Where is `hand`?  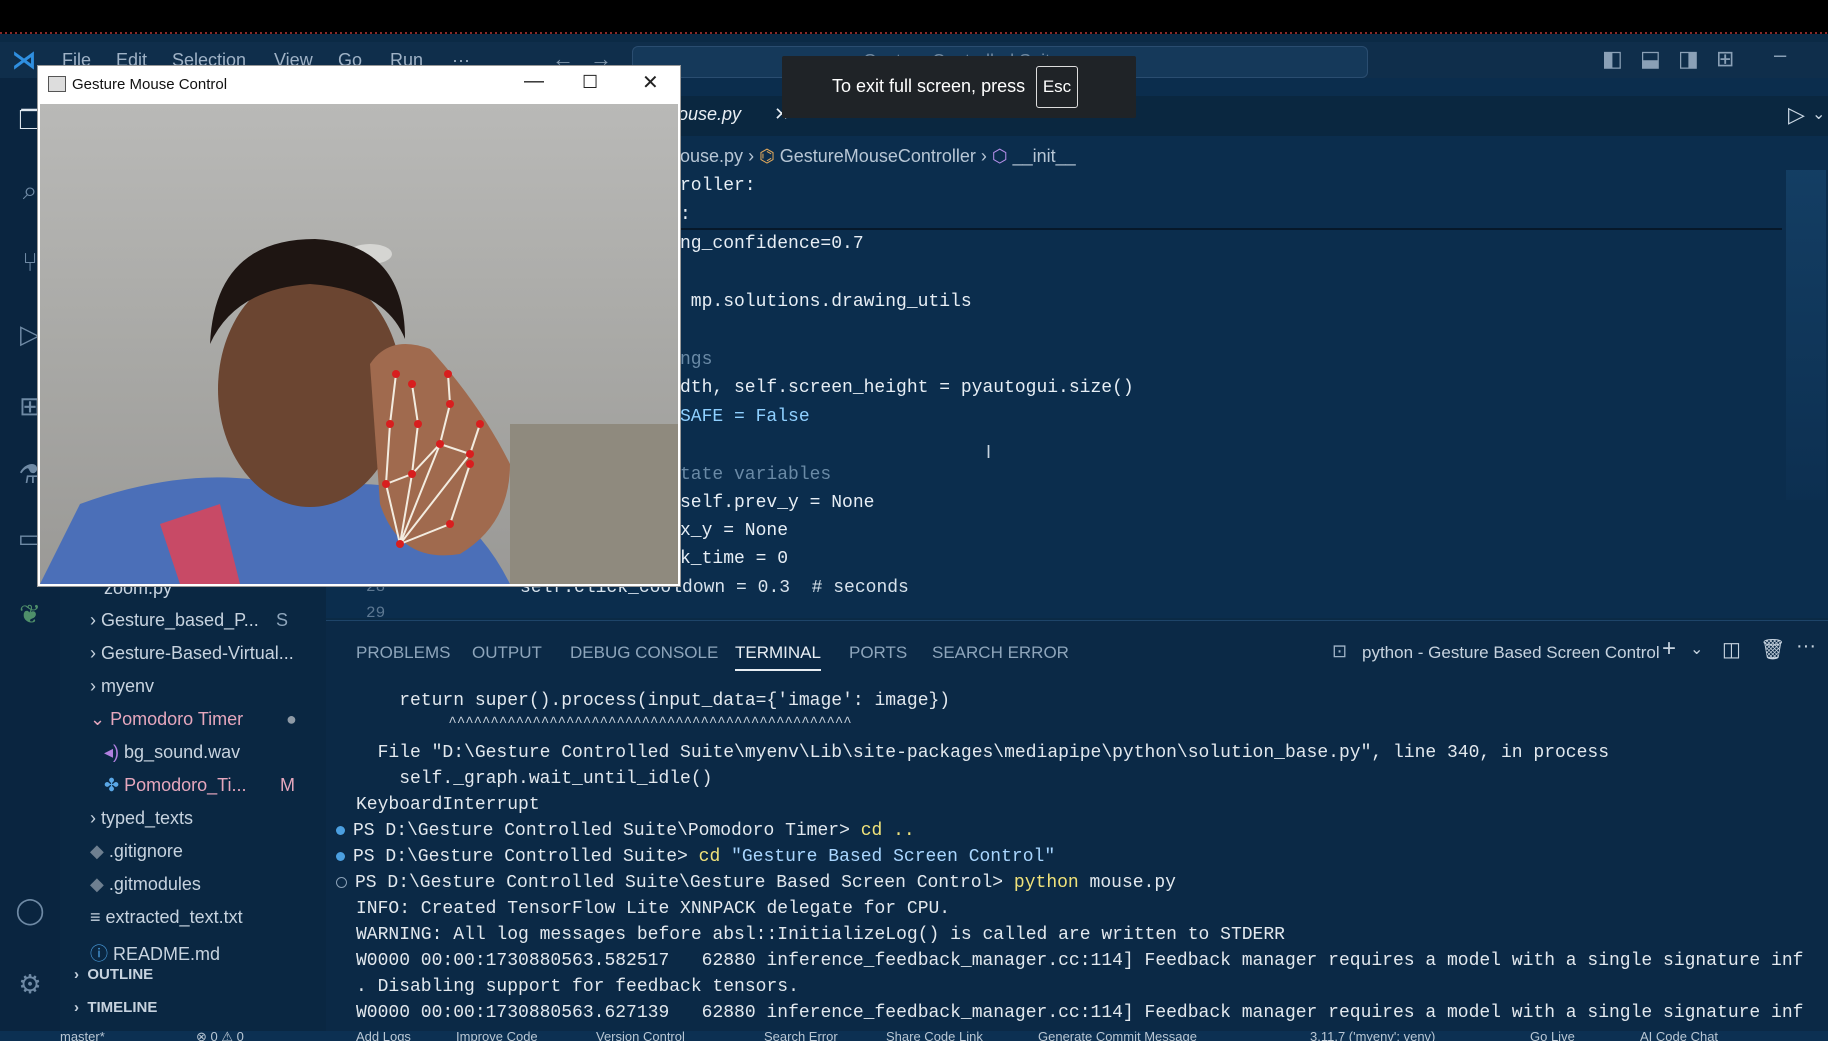 hand is located at coordinates (440, 450).